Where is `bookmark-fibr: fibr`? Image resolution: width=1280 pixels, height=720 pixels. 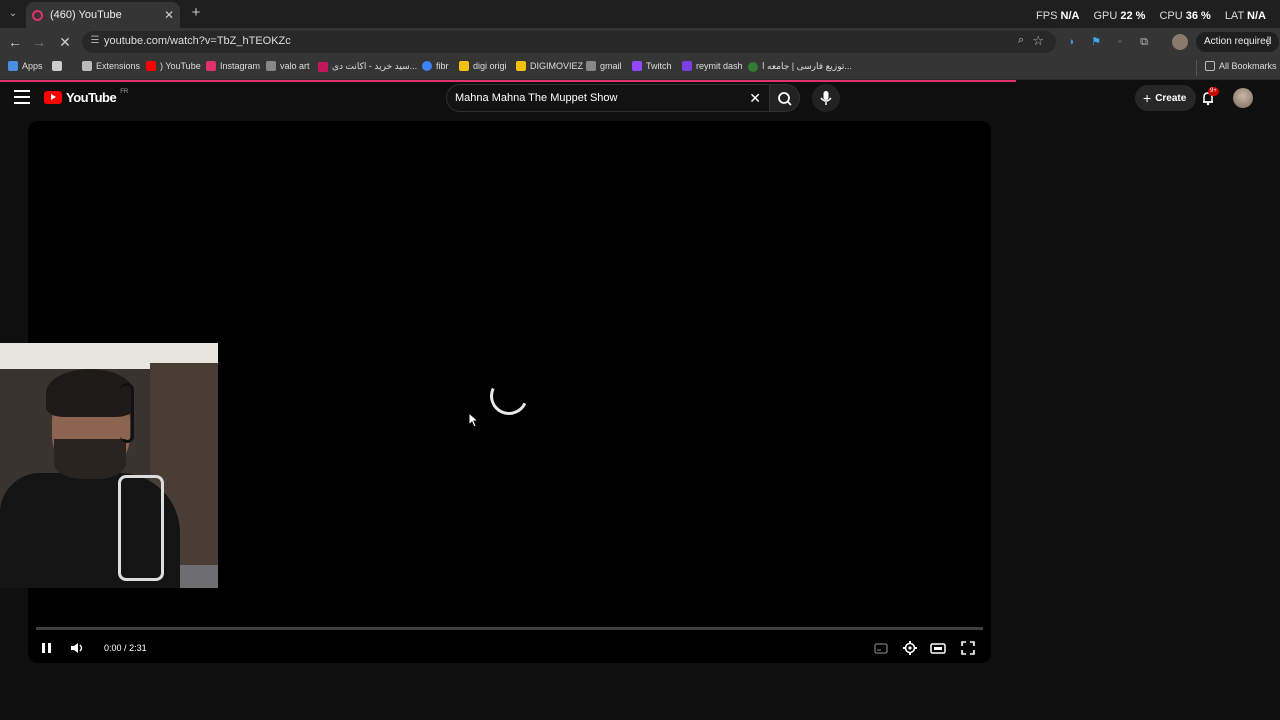 bookmark-fibr: fibr is located at coordinates (435, 66).